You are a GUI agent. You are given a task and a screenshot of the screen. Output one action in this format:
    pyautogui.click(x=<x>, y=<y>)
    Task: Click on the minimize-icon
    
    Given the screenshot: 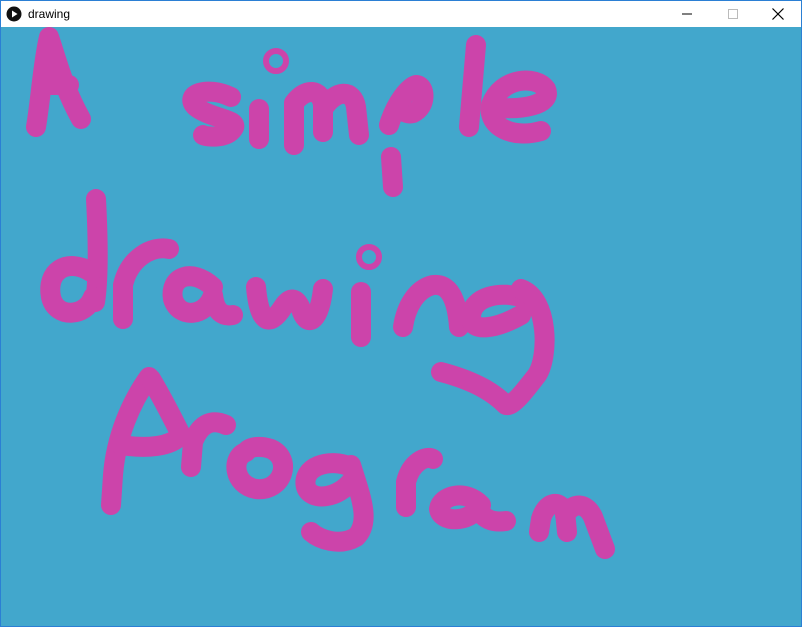 What is the action you would take?
    pyautogui.click(x=687, y=14)
    